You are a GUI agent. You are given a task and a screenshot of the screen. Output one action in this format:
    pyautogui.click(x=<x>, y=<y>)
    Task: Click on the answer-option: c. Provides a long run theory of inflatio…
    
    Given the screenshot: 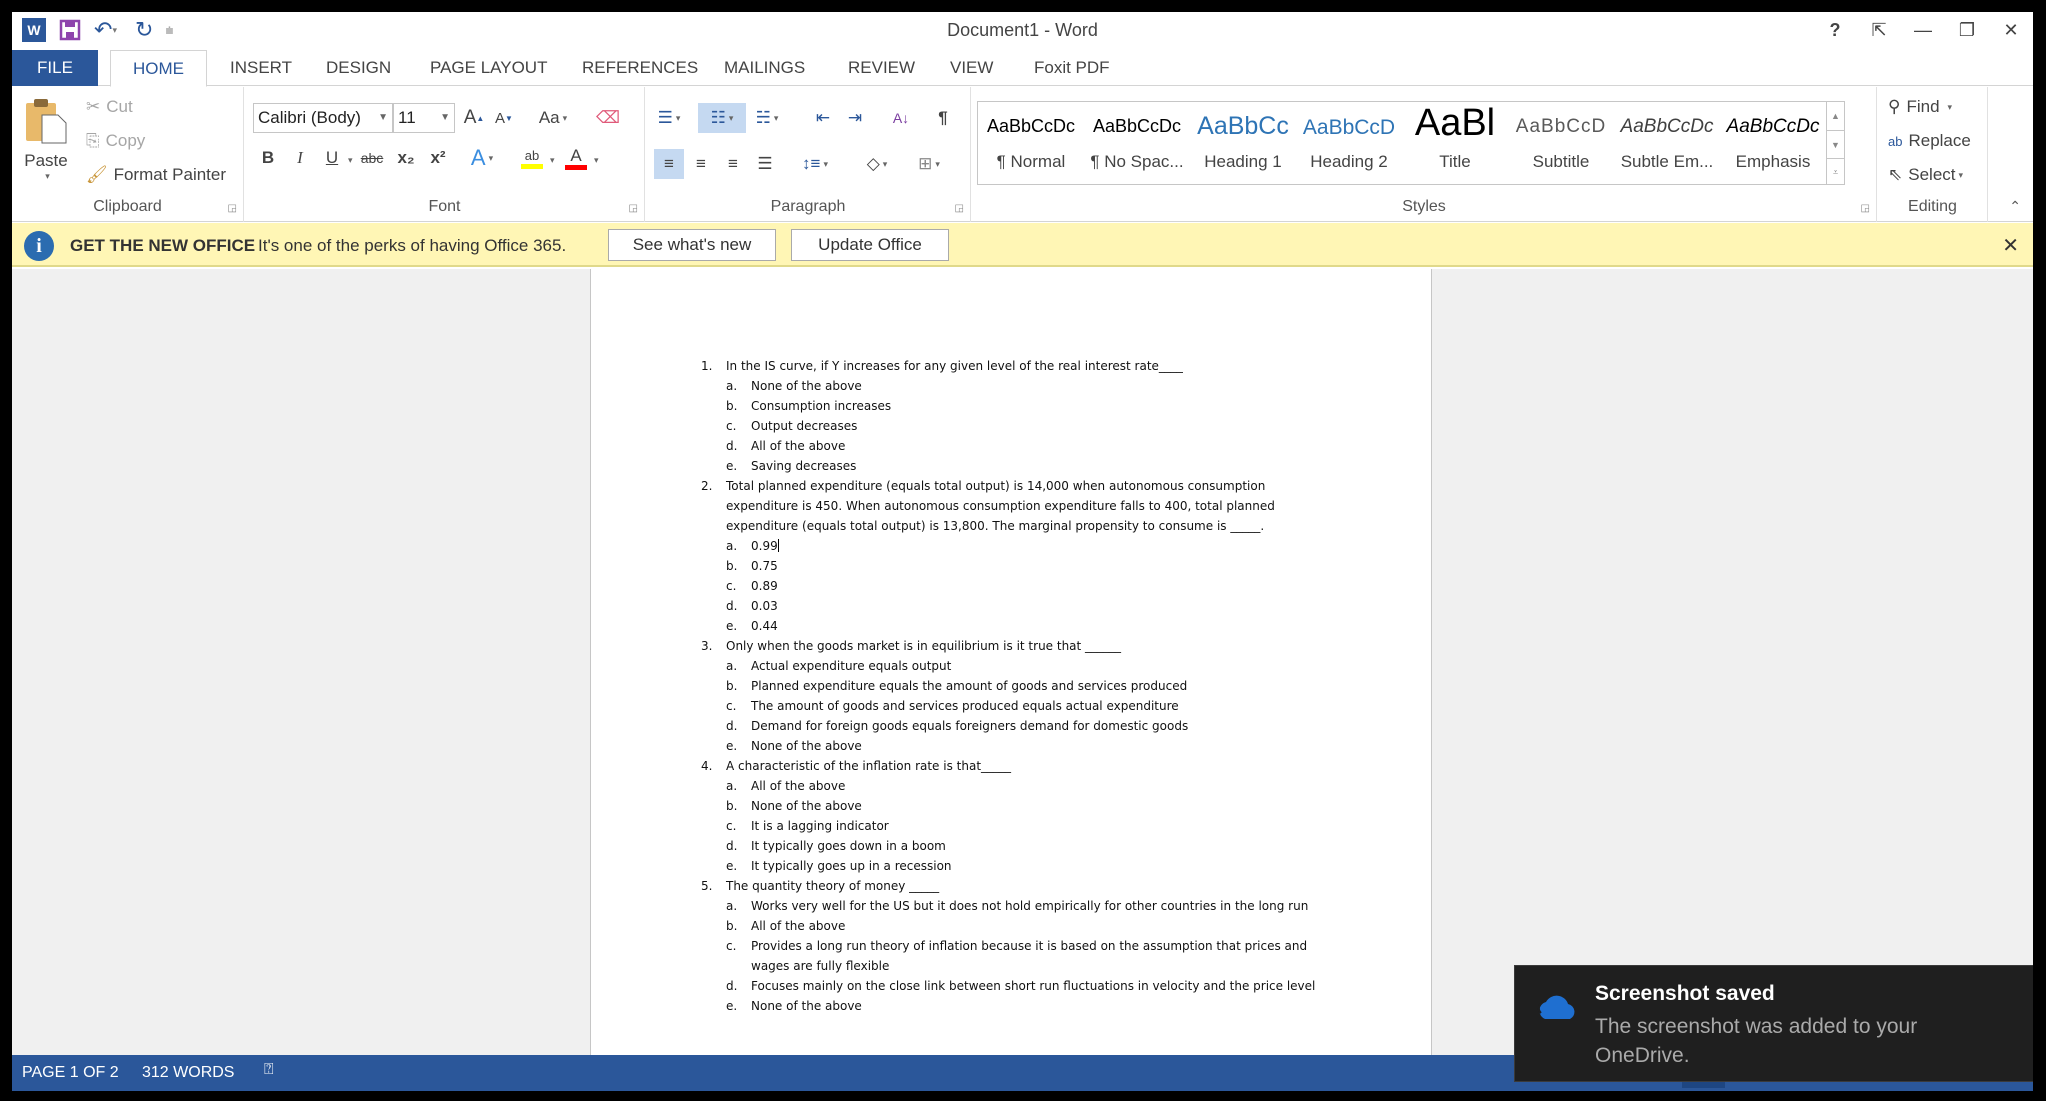 What is the action you would take?
    pyautogui.click(x=1011, y=956)
    